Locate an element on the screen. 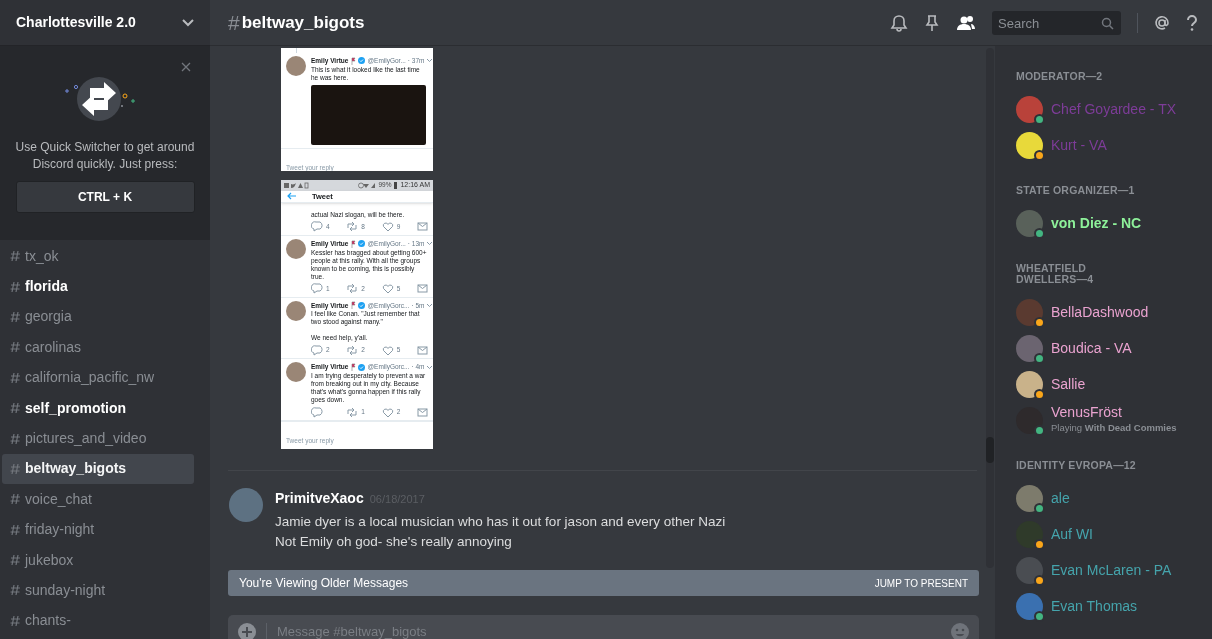 The height and width of the screenshot is (639, 1212). channel-item: beltway_bigots is located at coordinates (98, 469).